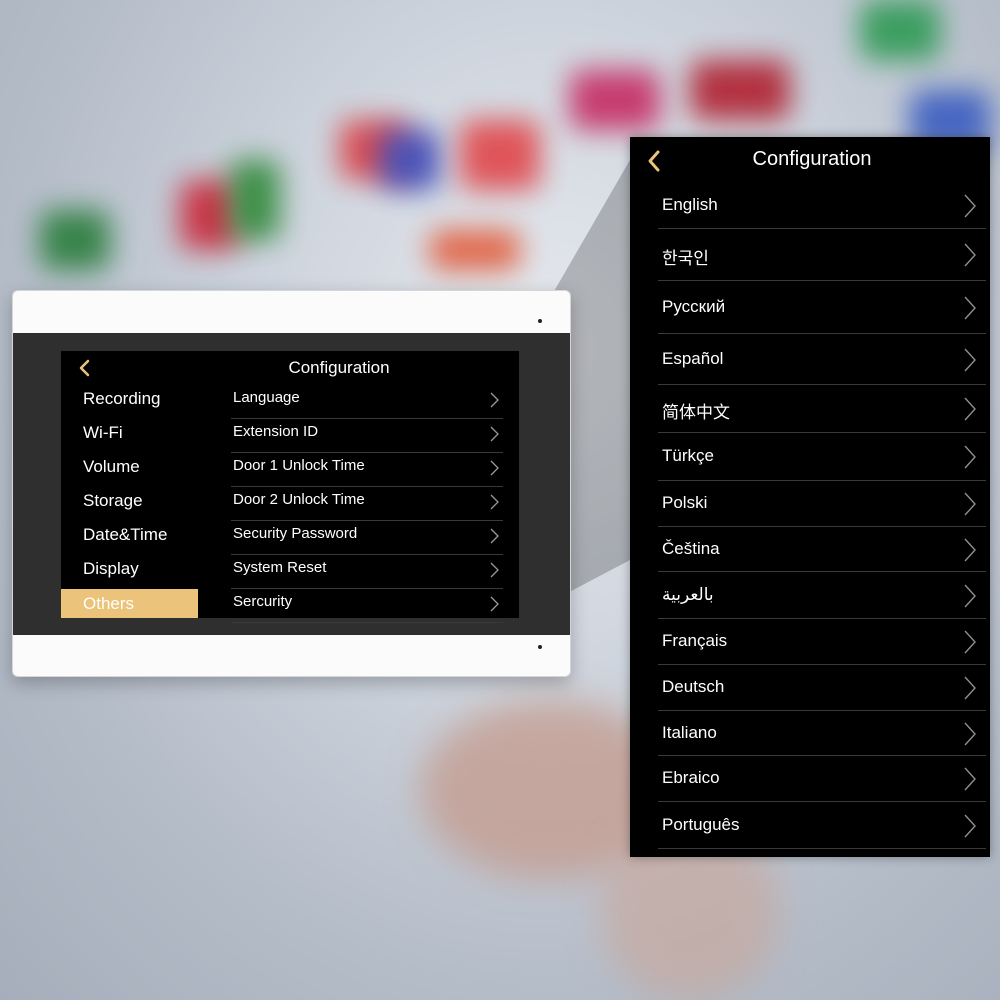  What do you see at coordinates (694, 306) in the screenshot?
I see `language-label: Русский` at bounding box center [694, 306].